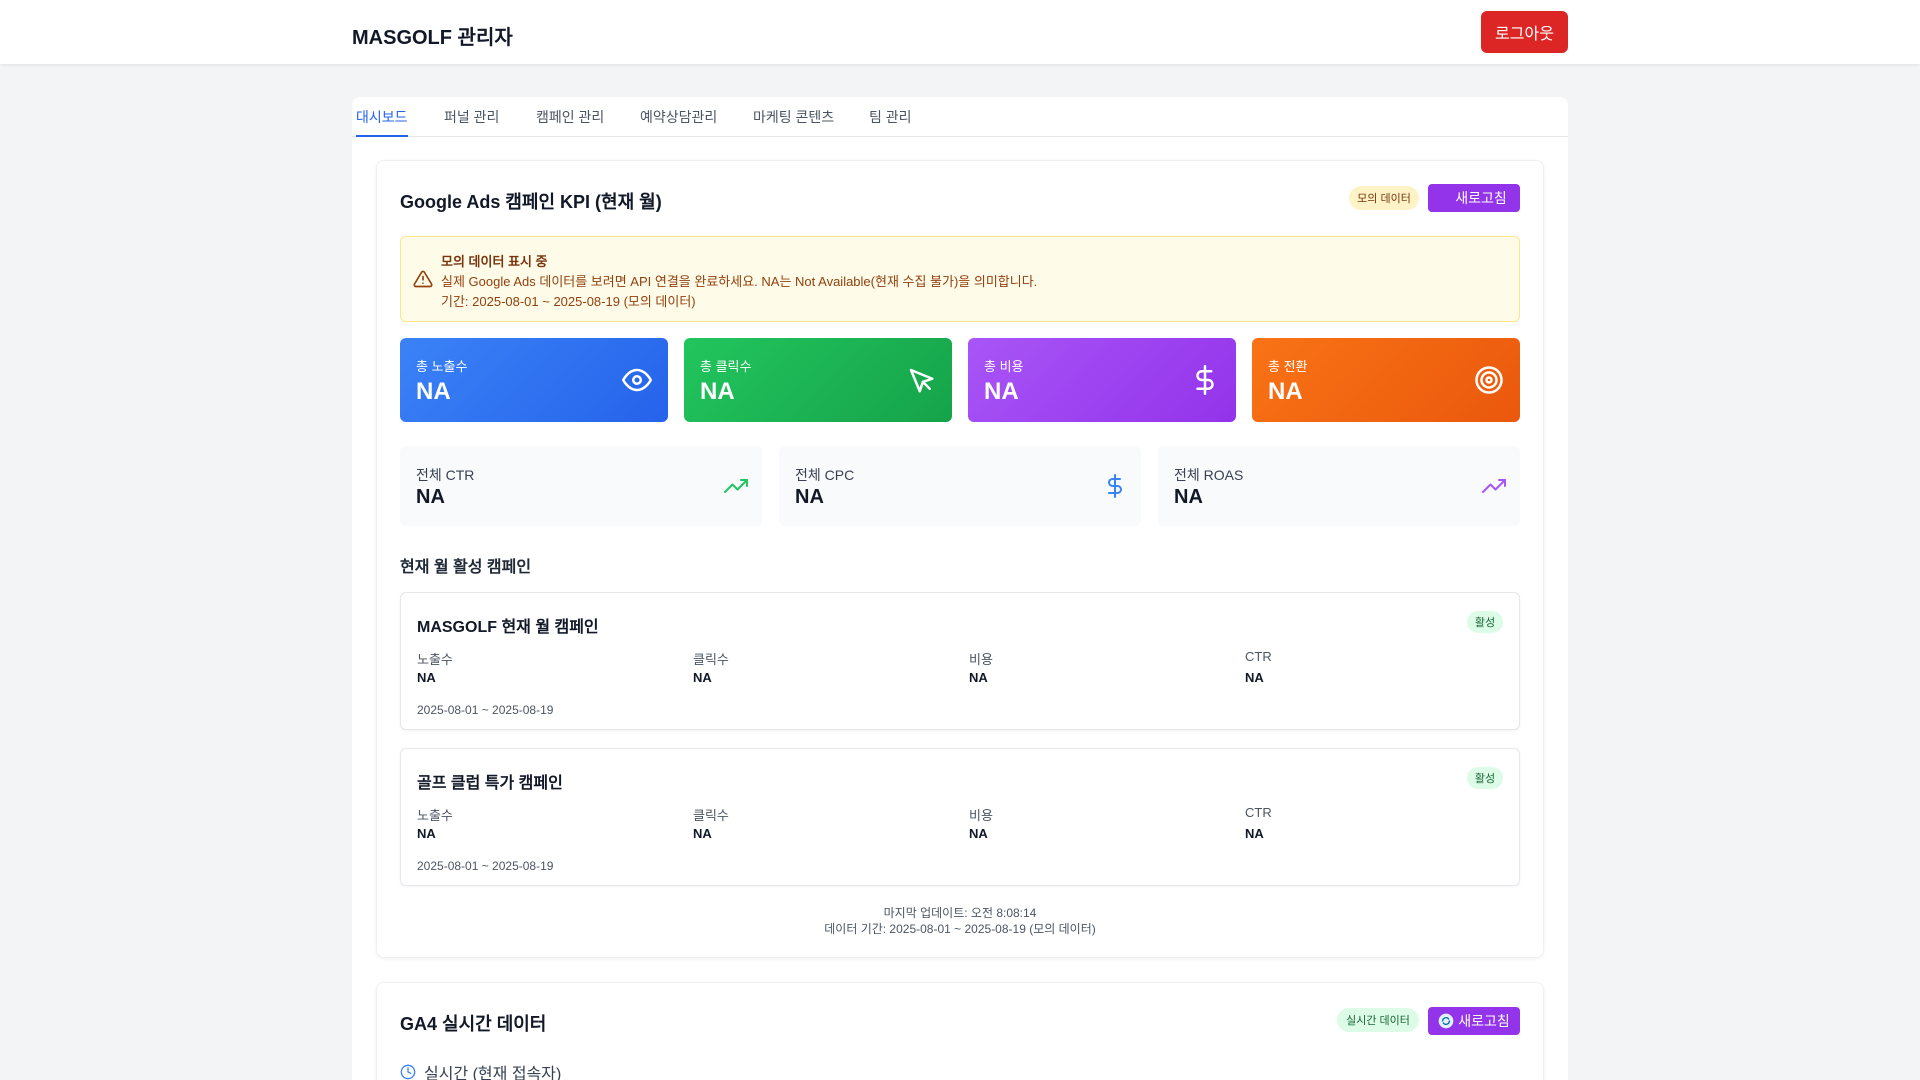 The width and height of the screenshot is (1920, 1080). I want to click on refresh-icon, so click(1446, 1021).